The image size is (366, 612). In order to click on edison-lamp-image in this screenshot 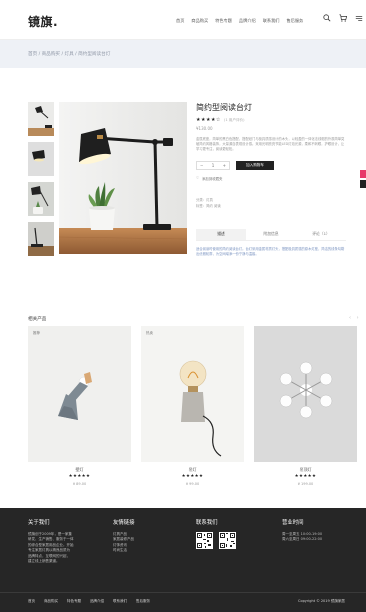, I will do `click(192, 394)`.